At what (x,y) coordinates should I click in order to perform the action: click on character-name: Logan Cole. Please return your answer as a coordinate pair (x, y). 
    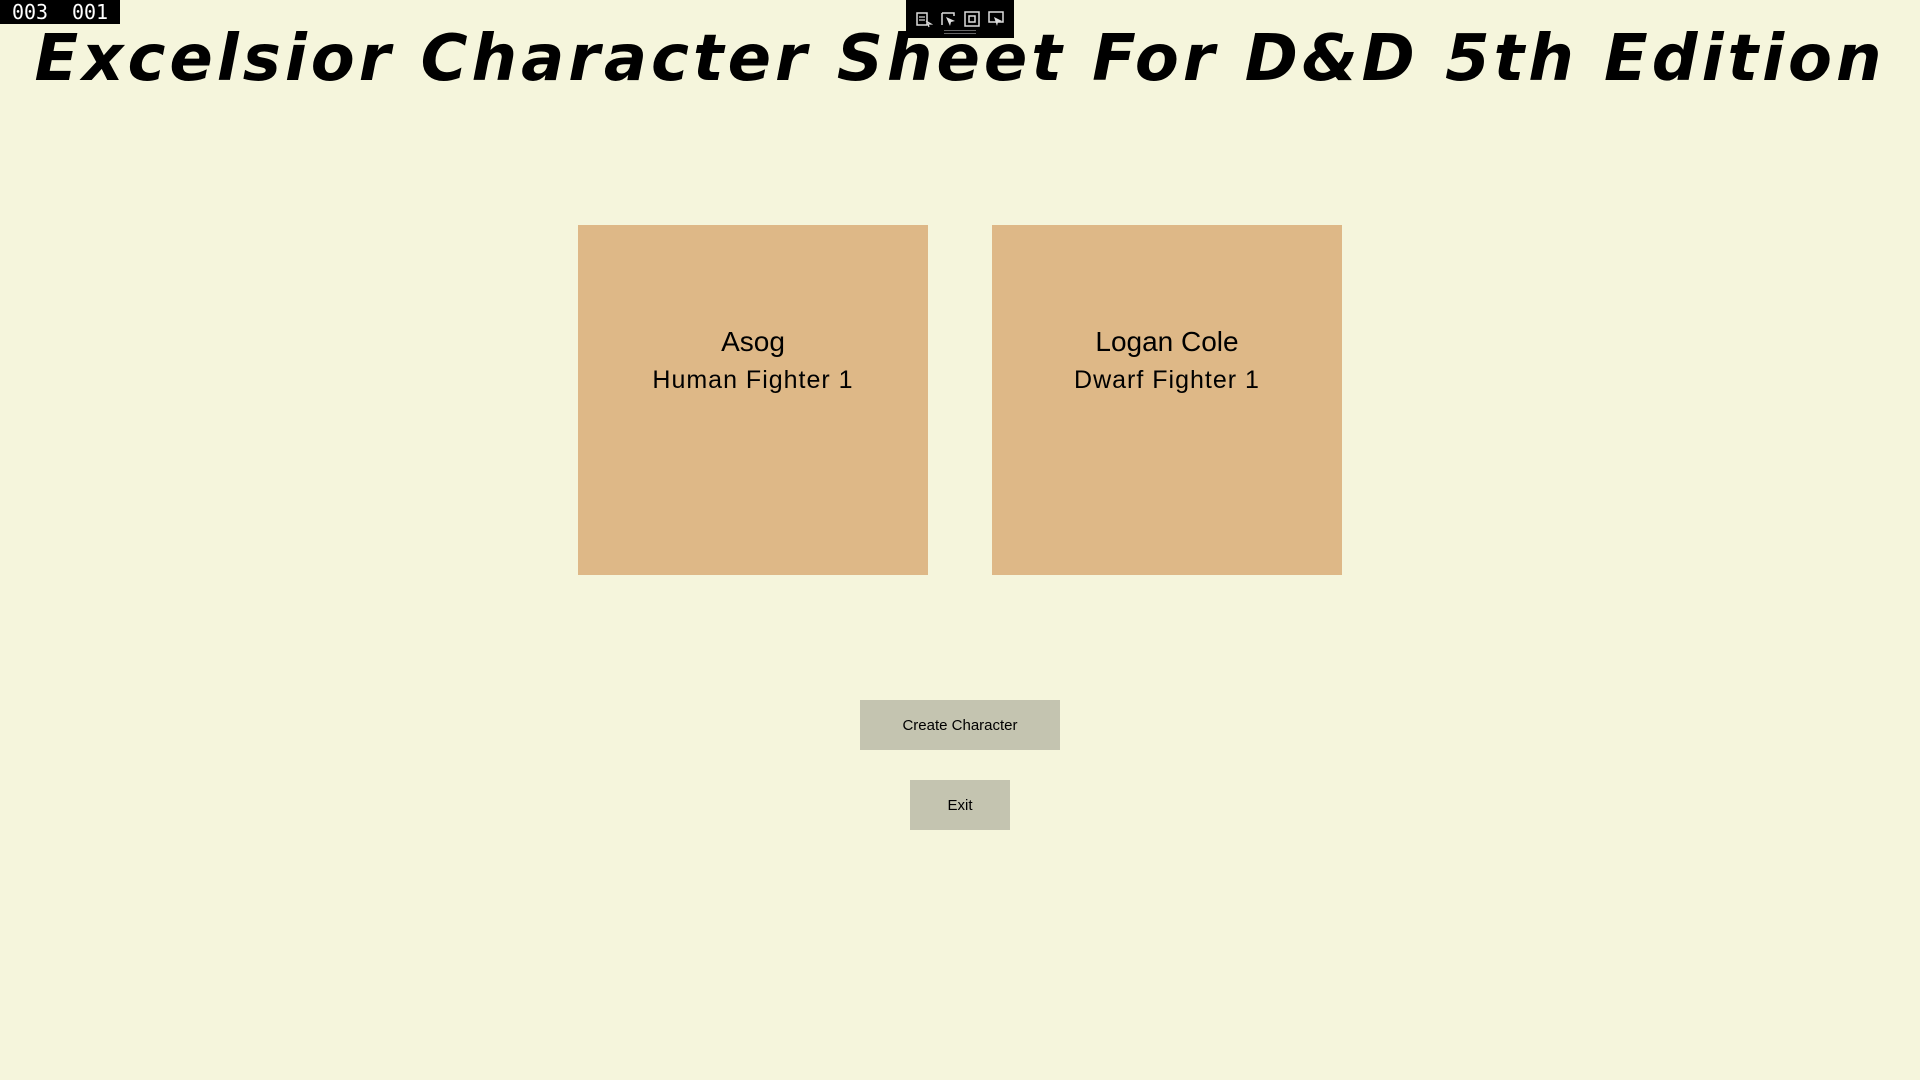
    Looking at the image, I should click on (1167, 341).